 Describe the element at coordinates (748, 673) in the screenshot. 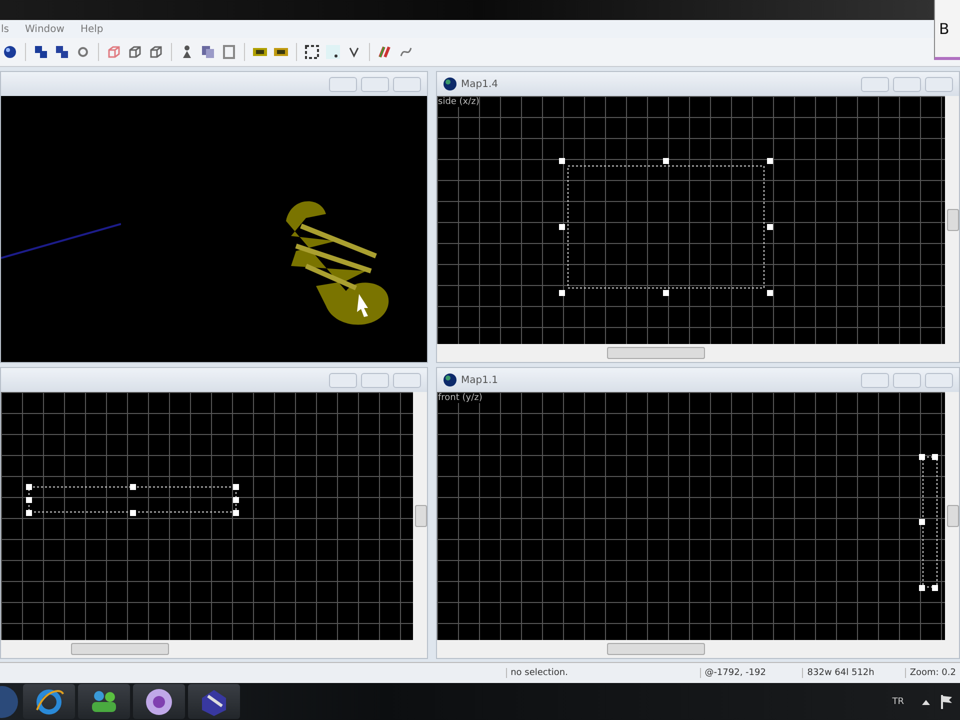

I see `status-cell: @-1792, -192` at that location.